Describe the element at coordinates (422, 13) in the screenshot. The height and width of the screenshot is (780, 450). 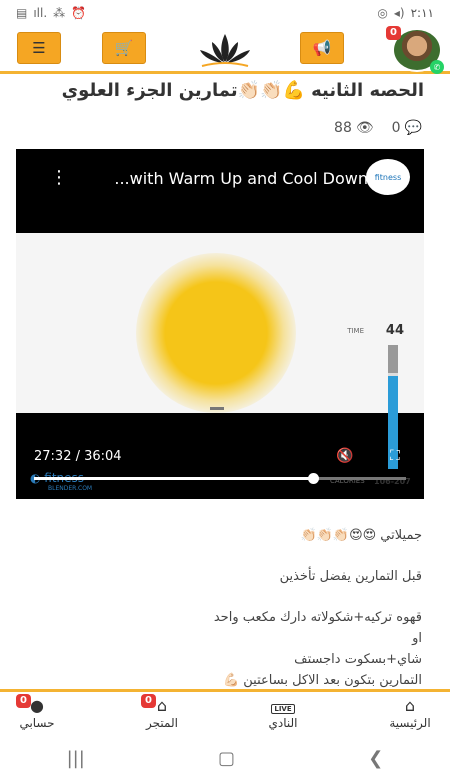
I see `status-time: ٢:١١` at that location.